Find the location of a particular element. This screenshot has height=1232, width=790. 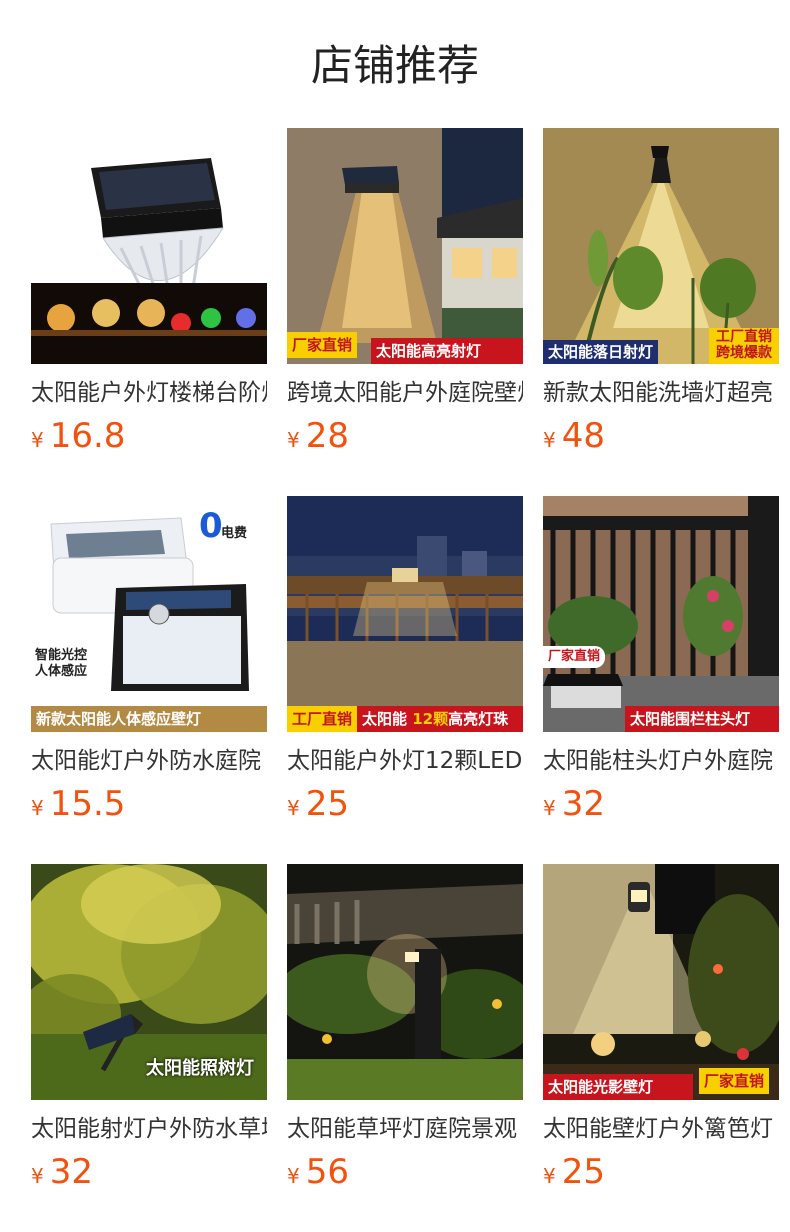

product-image: 新款太阳能人体感应壁灯 智能光控 人体感应 0 电费 is located at coordinates (149, 614).